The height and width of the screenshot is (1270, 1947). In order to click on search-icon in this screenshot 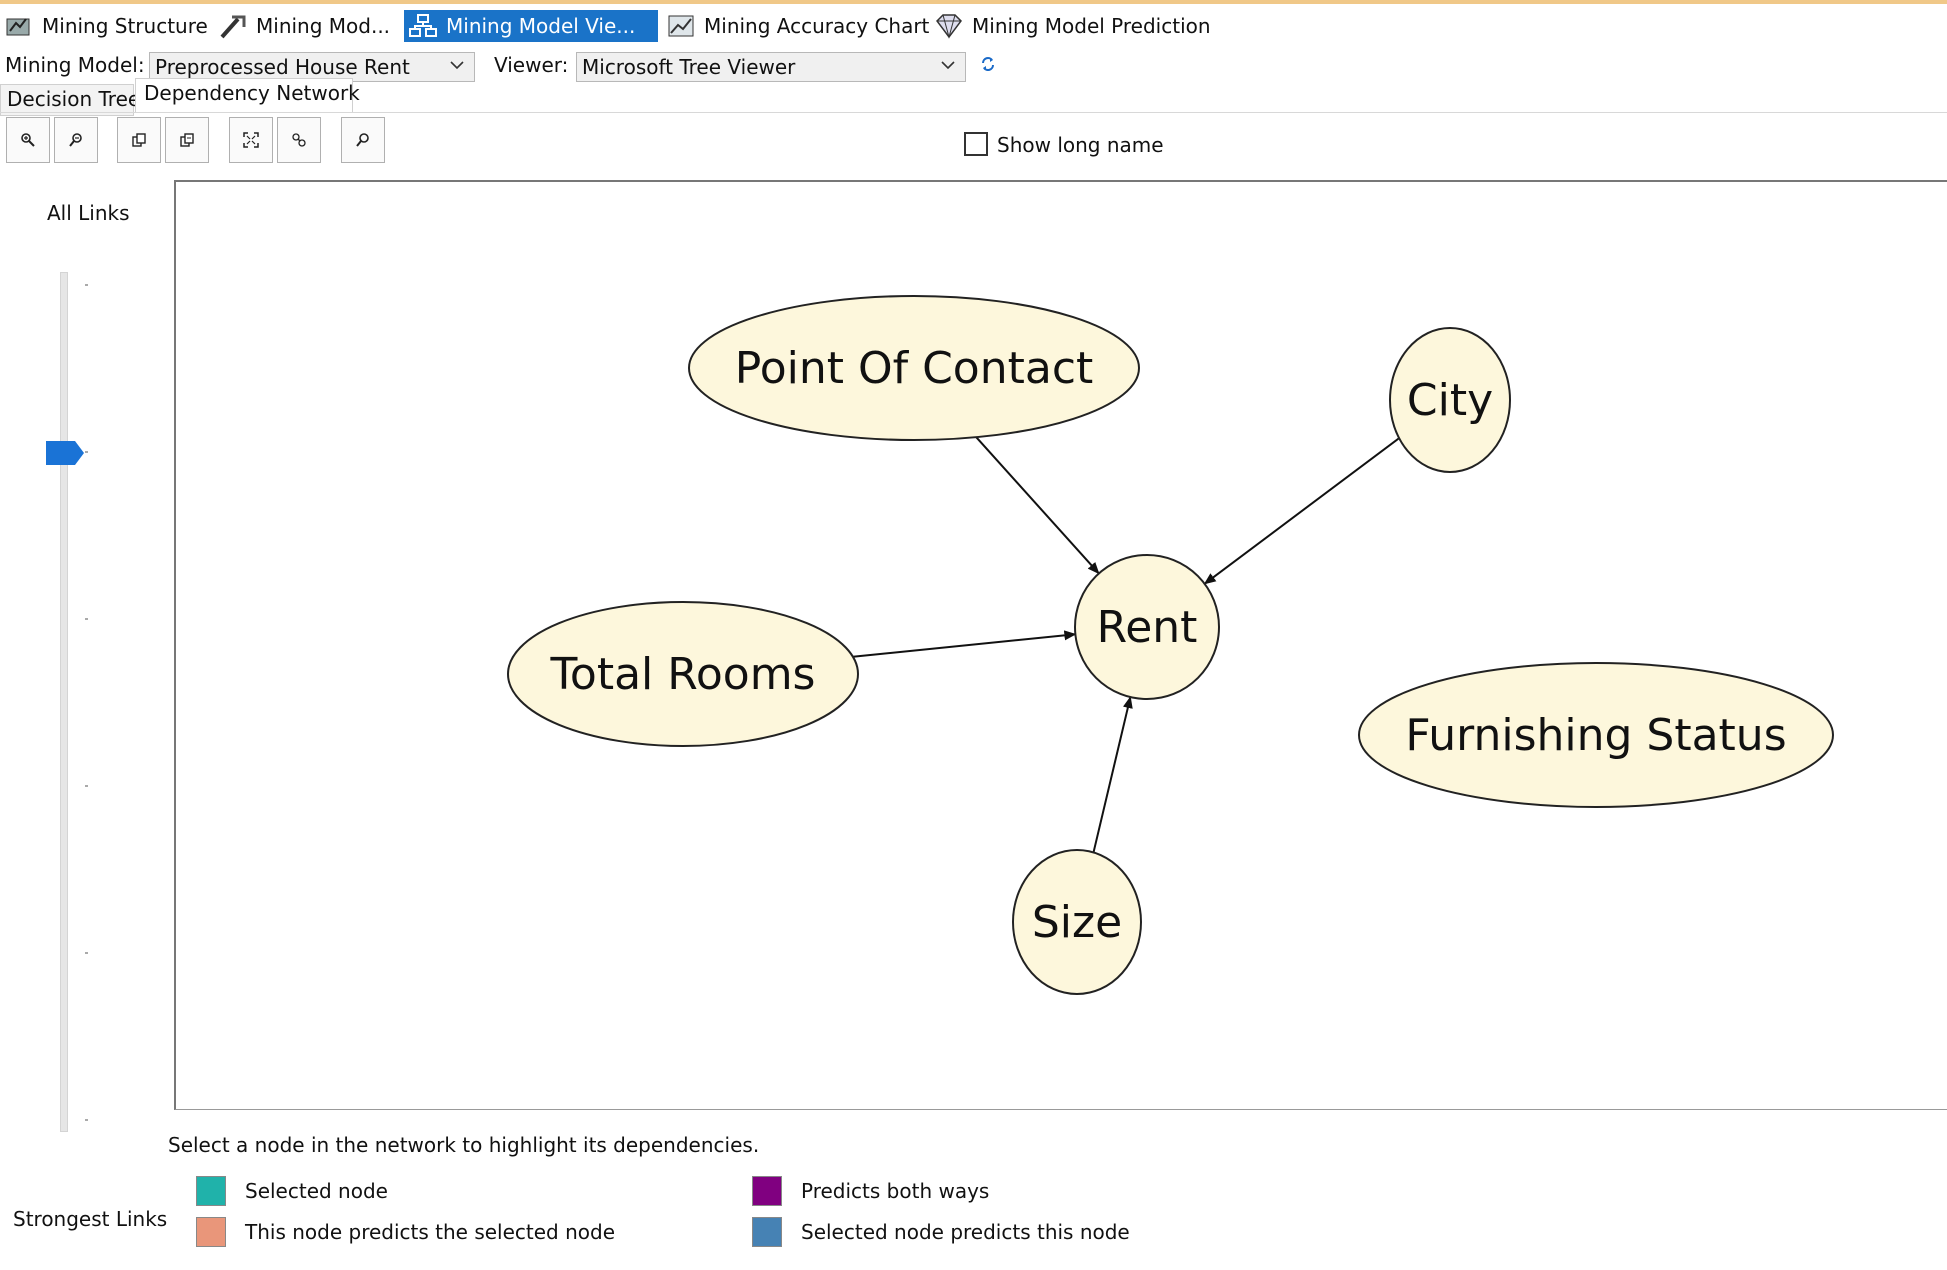, I will do `click(362, 140)`.